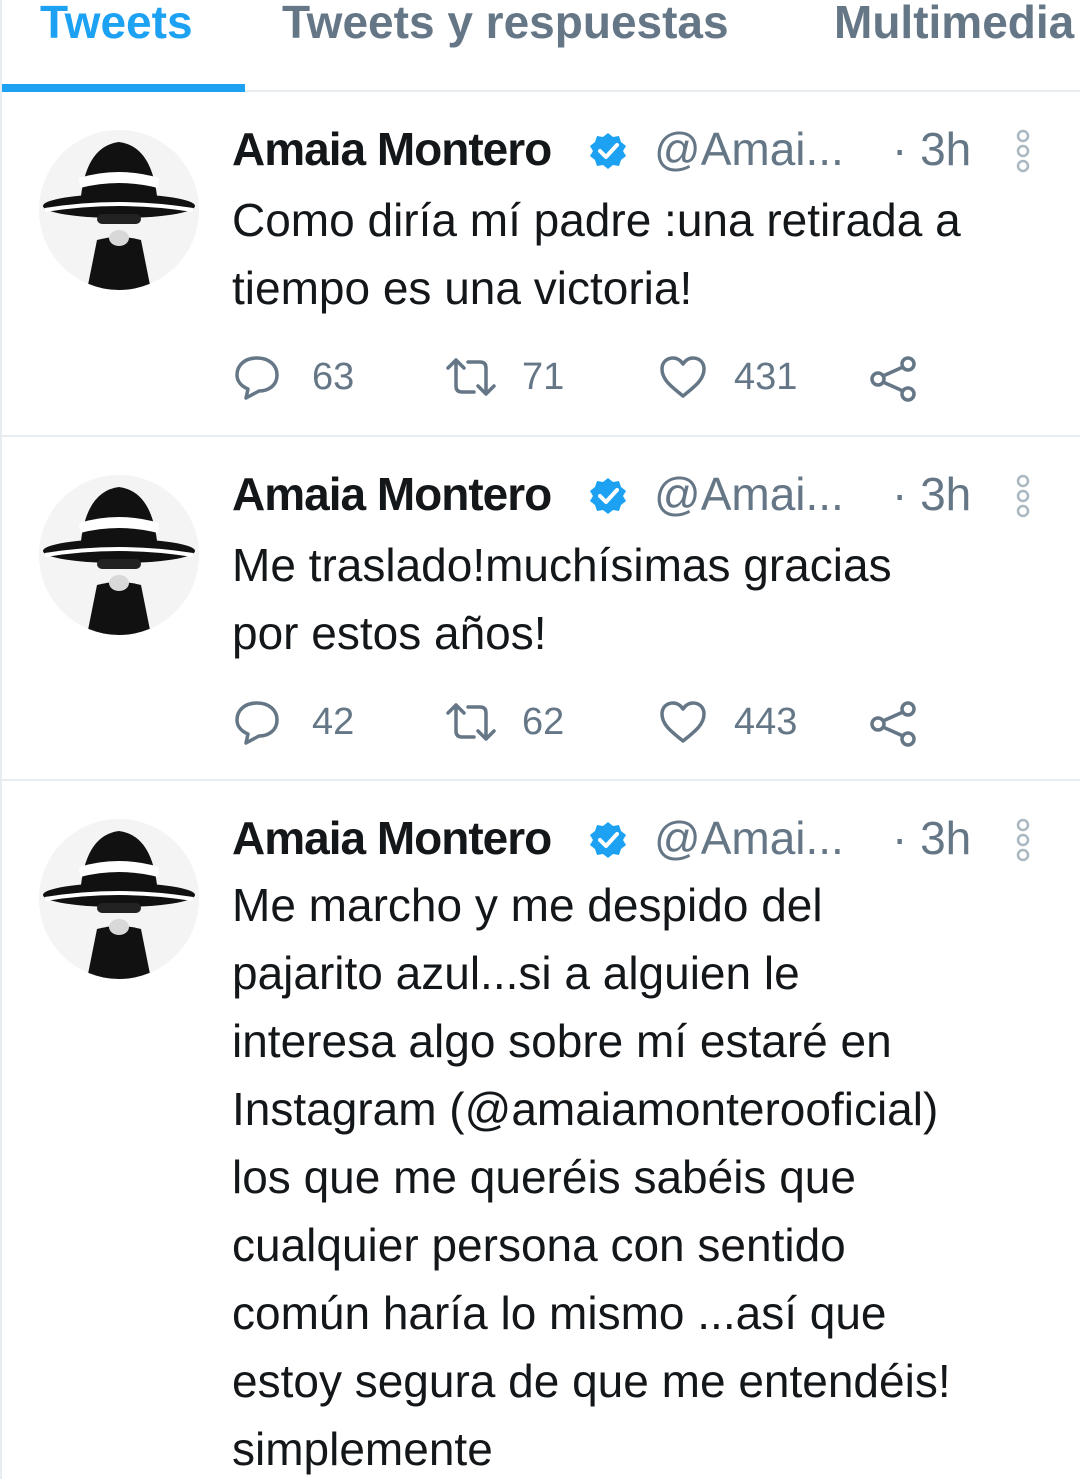 This screenshot has height=1479, width=1080. What do you see at coordinates (543, 377) in the screenshot?
I see `retweet-count: 71` at bounding box center [543, 377].